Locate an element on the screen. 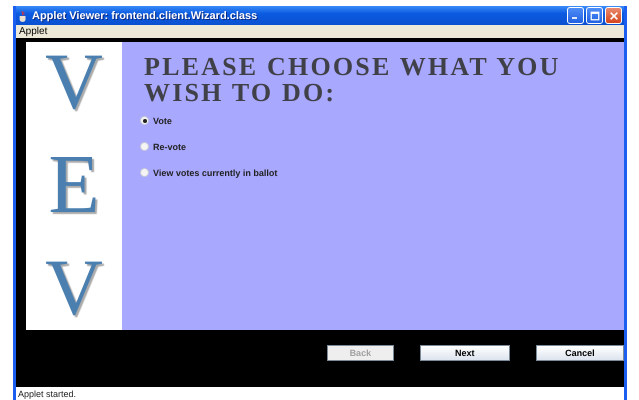 This screenshot has height=400, width=639. close-button is located at coordinates (613, 15).